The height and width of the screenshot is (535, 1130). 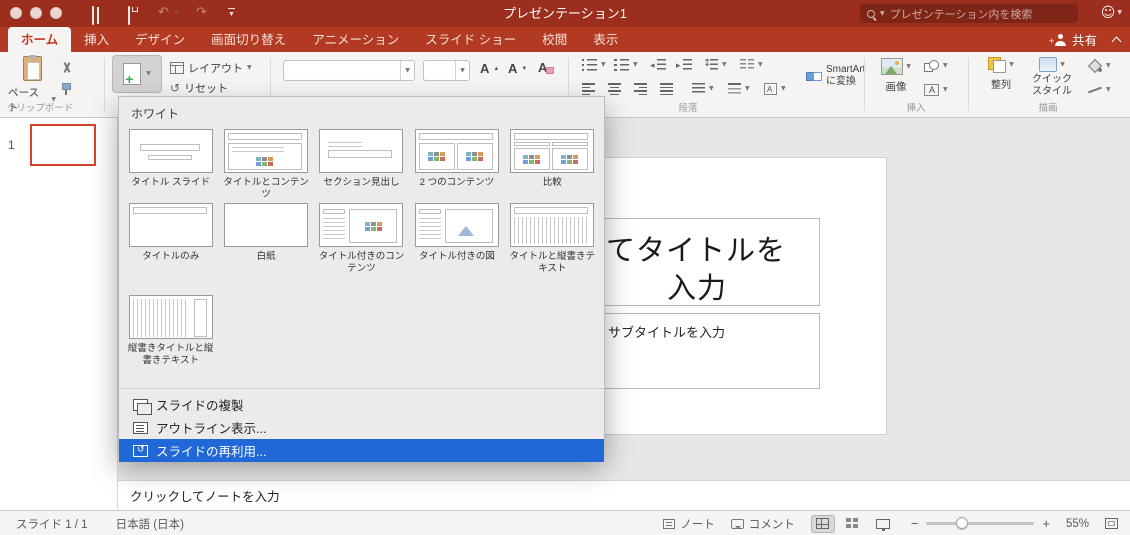 I want to click on shape-outline-button: ▼, so click(x=1099, y=90).